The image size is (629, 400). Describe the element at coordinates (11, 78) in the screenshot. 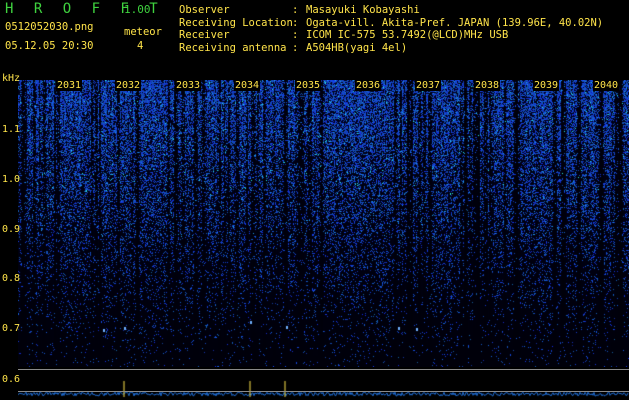

I see `frequency-unit-label: kHz` at that location.